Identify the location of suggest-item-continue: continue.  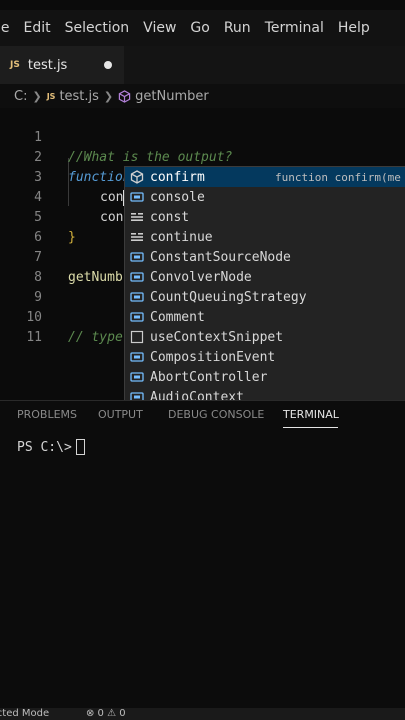
(265, 237).